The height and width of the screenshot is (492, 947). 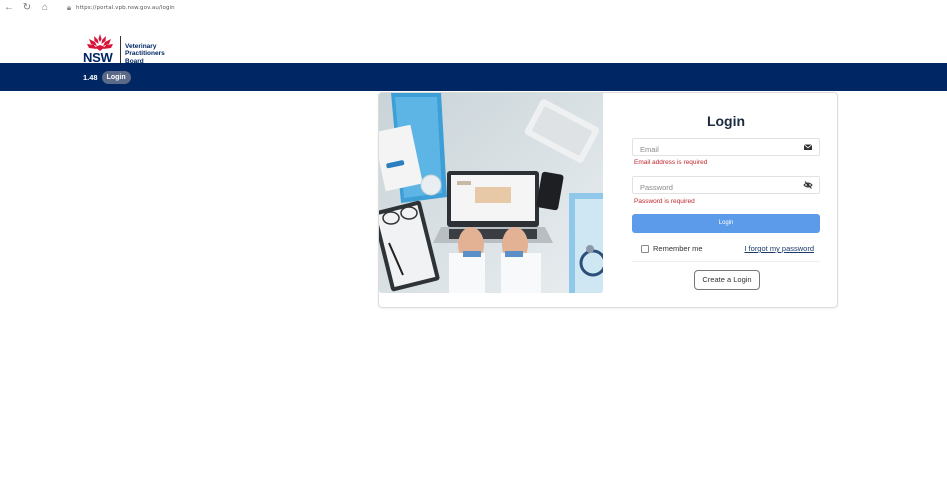 I want to click on remember-row: Remember me I forgot my password, so click(x=726, y=250).